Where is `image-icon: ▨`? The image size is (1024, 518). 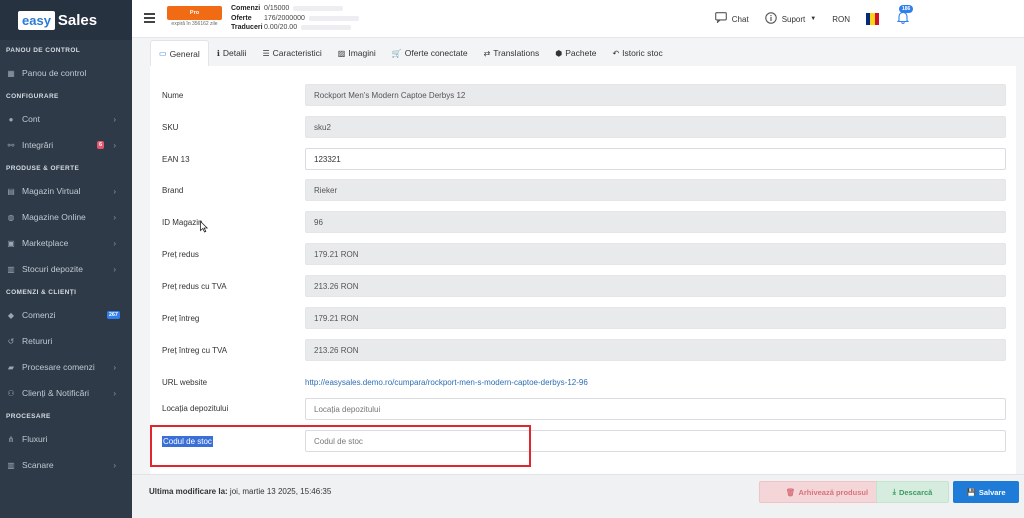
image-icon: ▨ is located at coordinates (341, 53).